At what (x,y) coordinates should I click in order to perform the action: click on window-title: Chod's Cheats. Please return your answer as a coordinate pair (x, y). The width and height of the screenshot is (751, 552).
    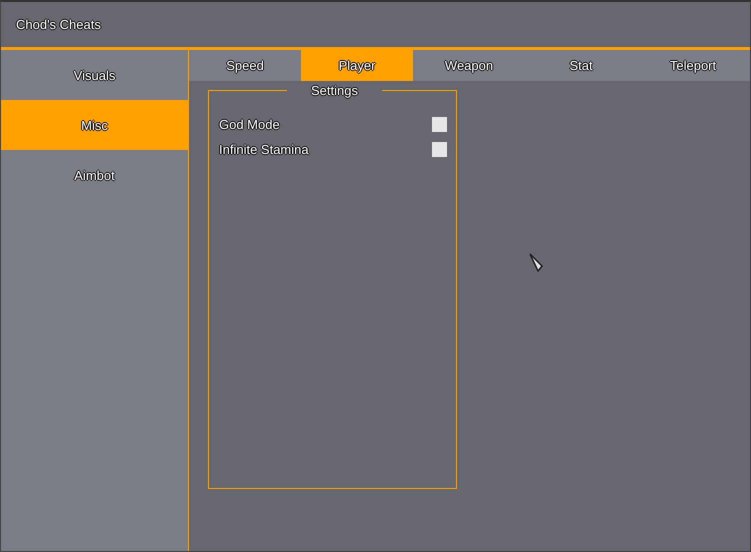
    Looking at the image, I should click on (58, 24).